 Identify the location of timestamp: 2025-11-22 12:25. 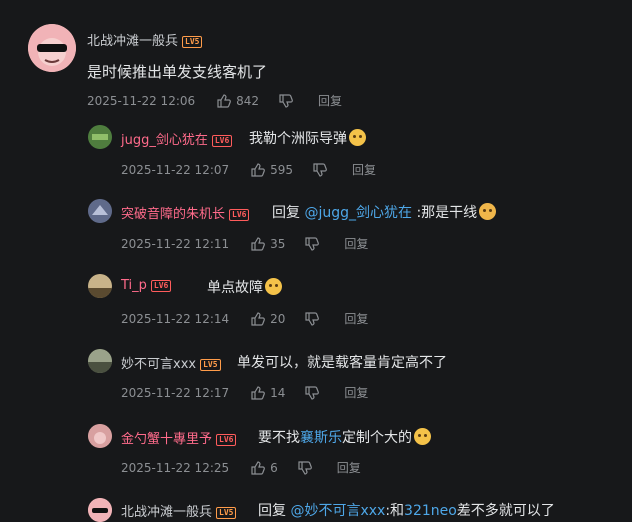
(175, 467).